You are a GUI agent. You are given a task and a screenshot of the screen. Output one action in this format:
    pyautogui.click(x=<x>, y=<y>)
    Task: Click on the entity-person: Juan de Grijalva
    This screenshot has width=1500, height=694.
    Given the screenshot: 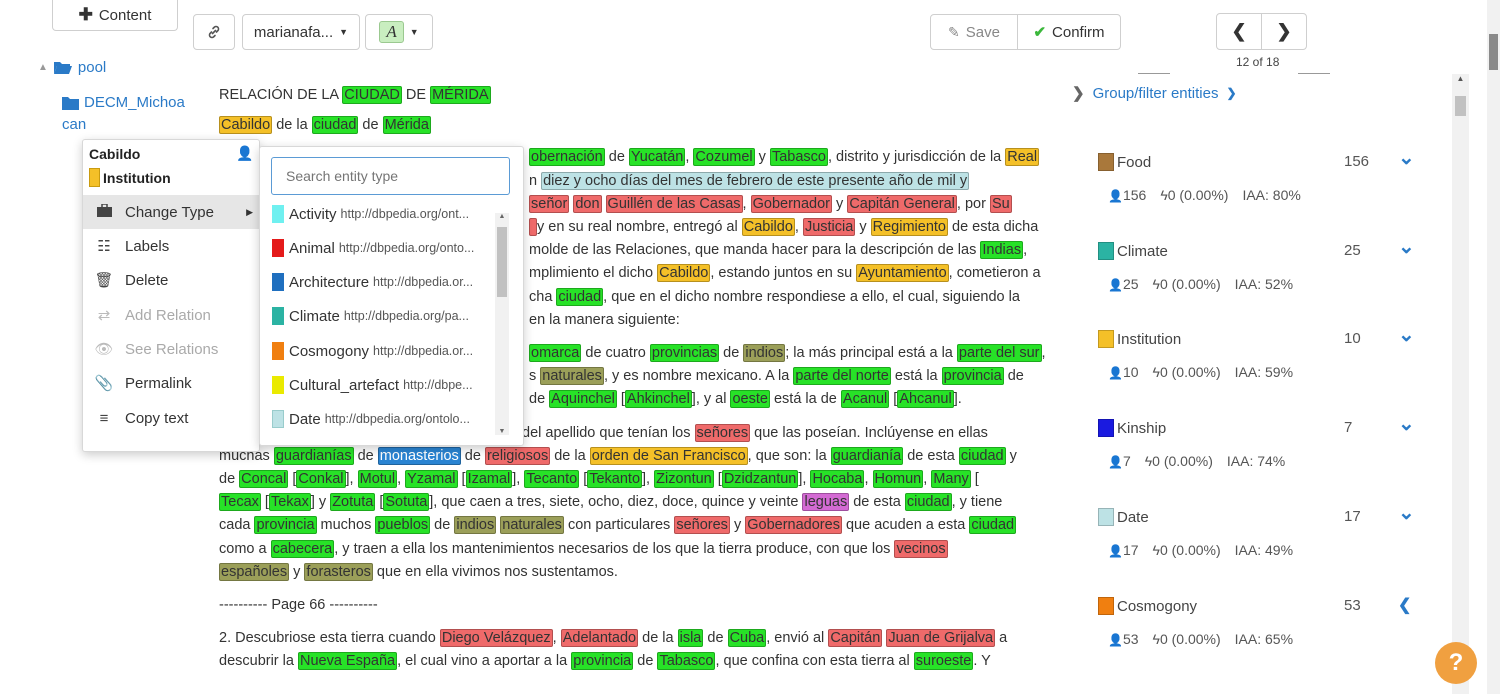 What is the action you would take?
    pyautogui.click(x=941, y=638)
    